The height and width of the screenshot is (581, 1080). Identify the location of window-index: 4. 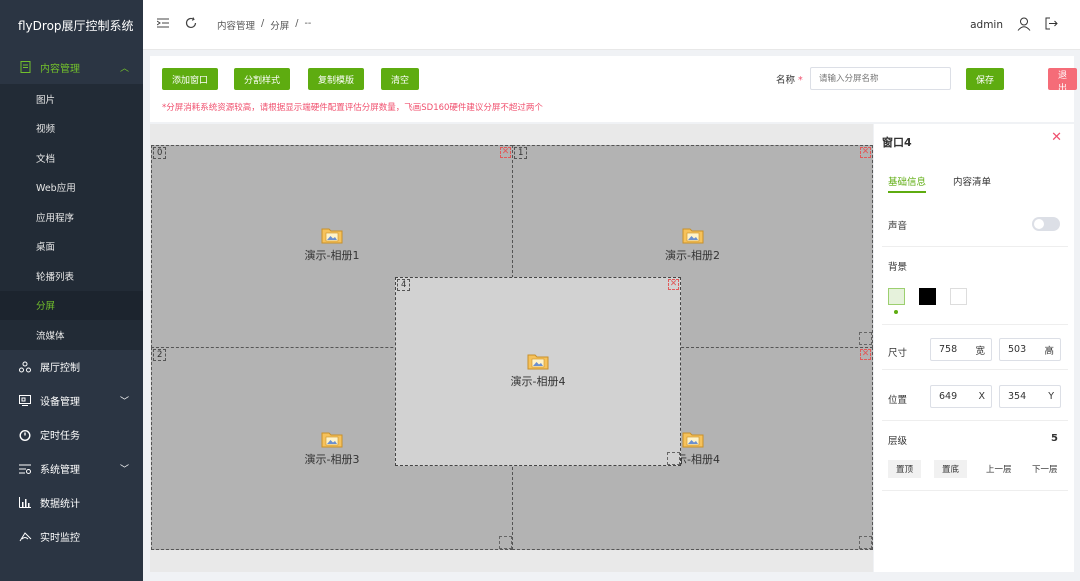
(404, 285).